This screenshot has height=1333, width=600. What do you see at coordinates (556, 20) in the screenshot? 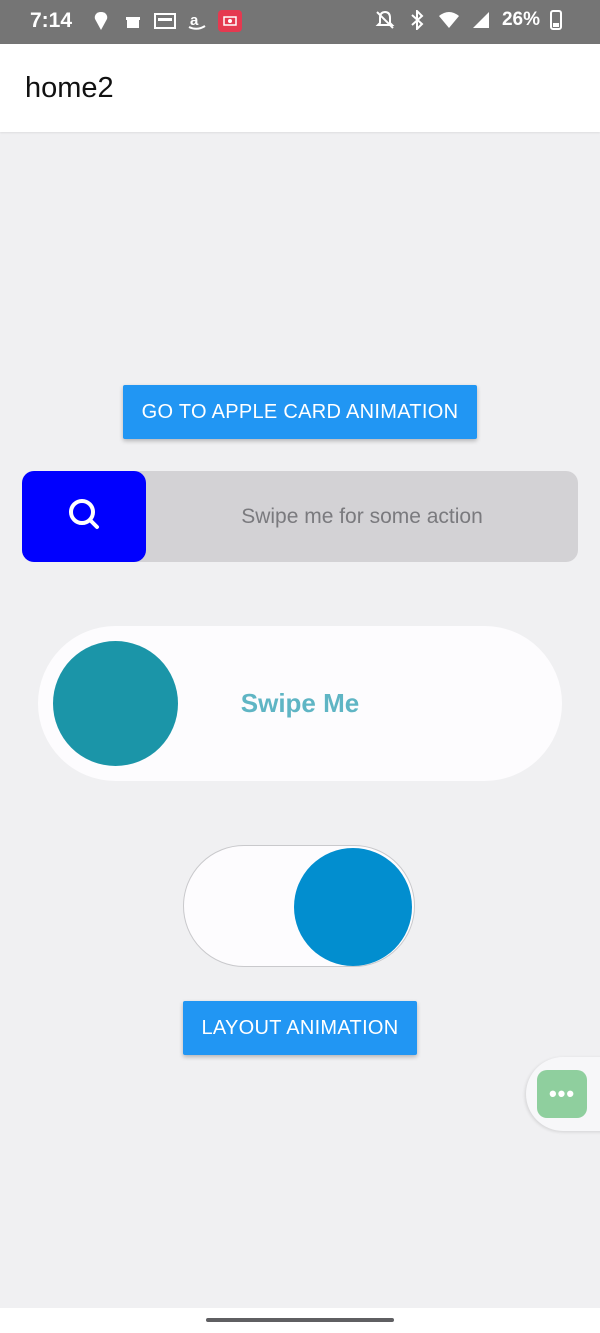
I see `battery-icon` at bounding box center [556, 20].